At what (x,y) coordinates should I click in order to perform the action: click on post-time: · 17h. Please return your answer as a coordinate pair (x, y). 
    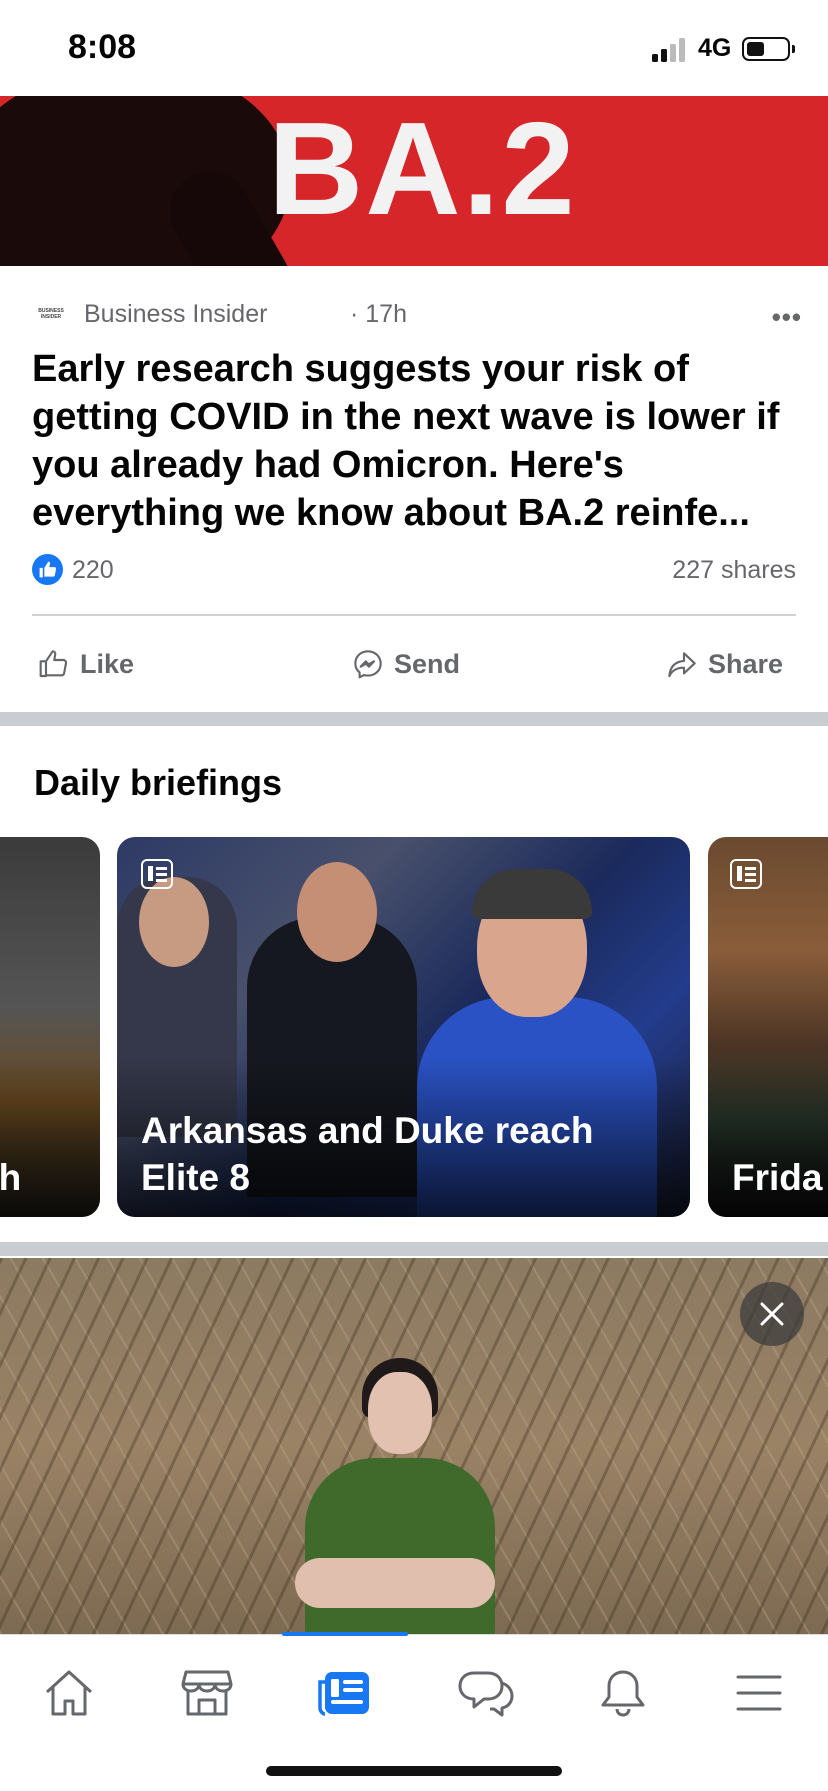
    Looking at the image, I should click on (378, 314).